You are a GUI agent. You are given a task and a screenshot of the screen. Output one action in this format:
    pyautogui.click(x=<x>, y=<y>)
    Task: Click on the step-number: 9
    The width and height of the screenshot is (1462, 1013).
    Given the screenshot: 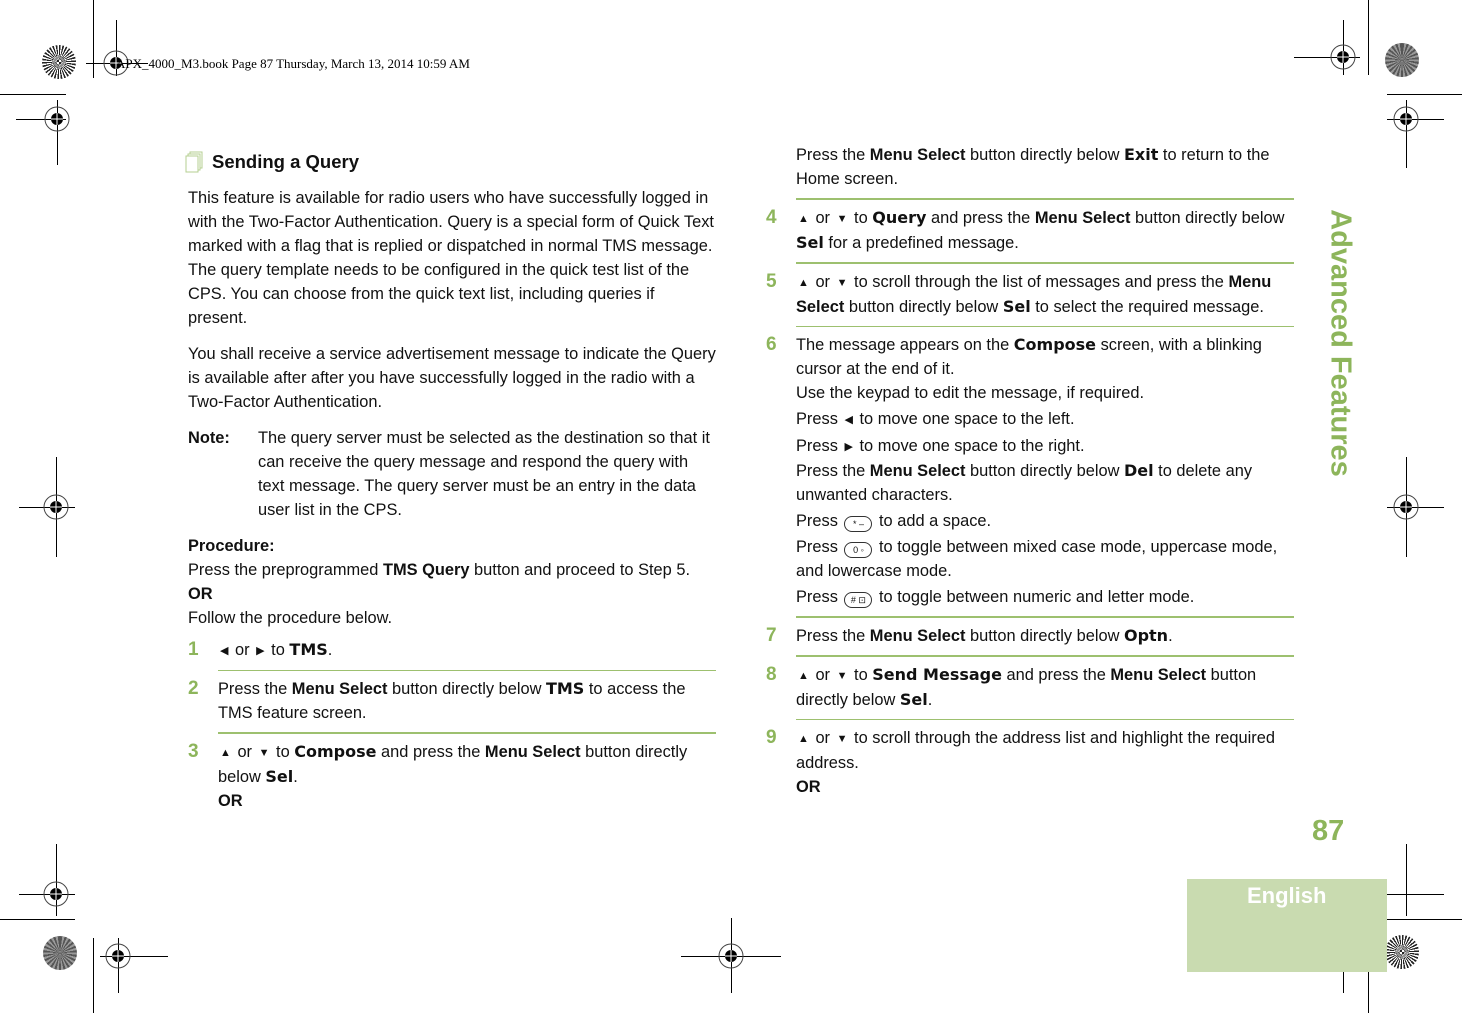 What is the action you would take?
    pyautogui.click(x=771, y=737)
    